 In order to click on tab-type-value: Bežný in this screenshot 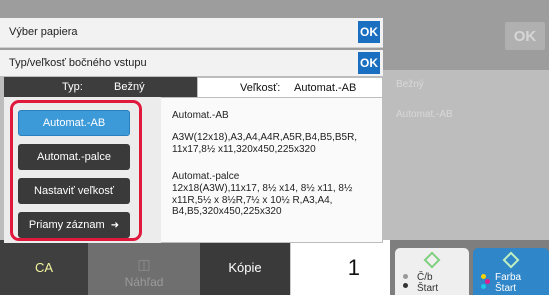, I will do `click(129, 87)`.